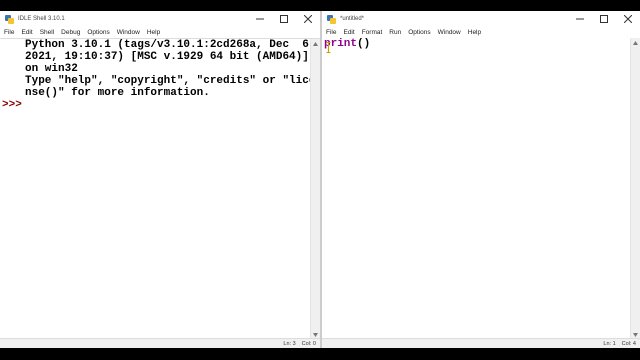 Image resolution: width=640 pixels, height=360 pixels. I want to click on shell-prompt: >>>, so click(12, 105).